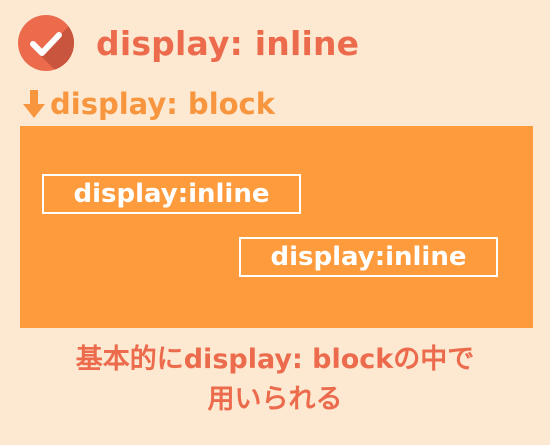 The image size is (550, 445). I want to click on inline-element-1: display:inline, so click(171, 194).